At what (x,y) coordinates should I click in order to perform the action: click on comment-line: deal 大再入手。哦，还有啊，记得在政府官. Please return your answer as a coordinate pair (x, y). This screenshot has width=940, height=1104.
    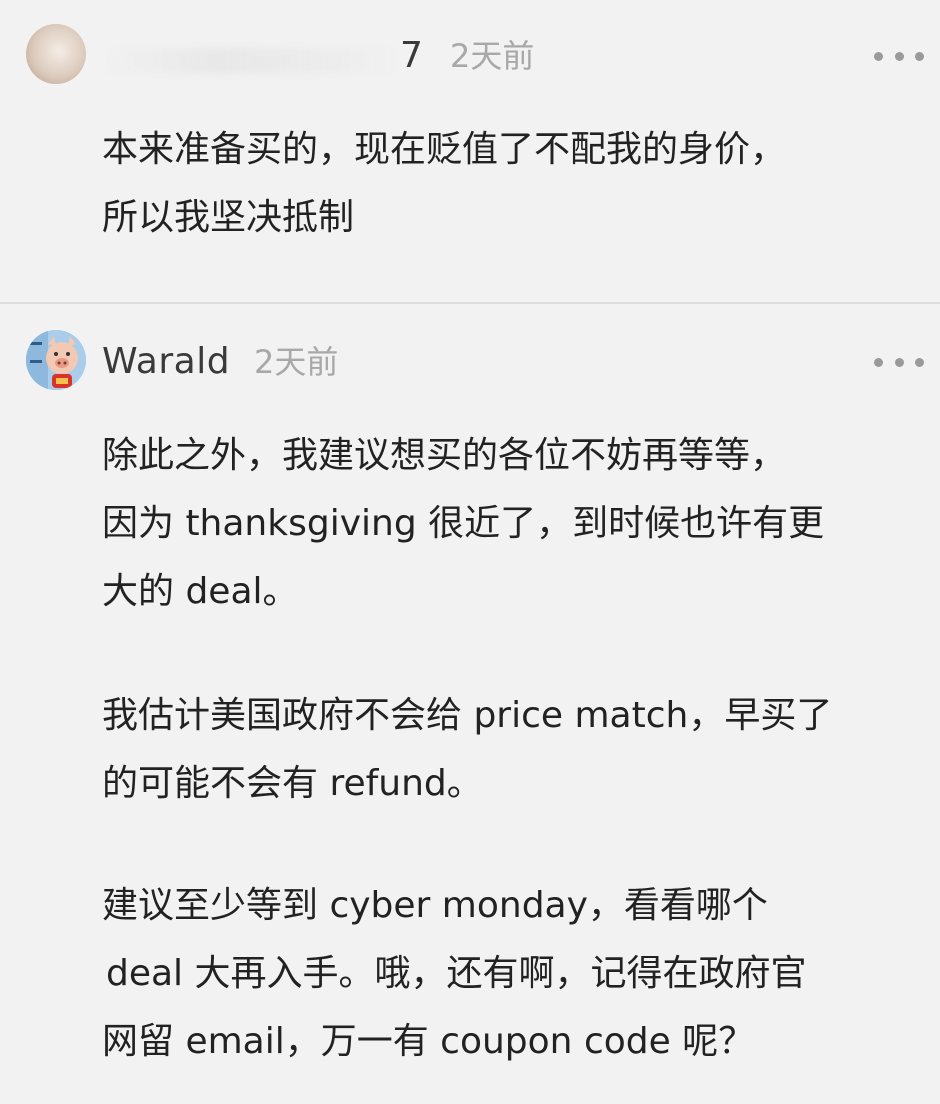
    Looking at the image, I should click on (456, 973).